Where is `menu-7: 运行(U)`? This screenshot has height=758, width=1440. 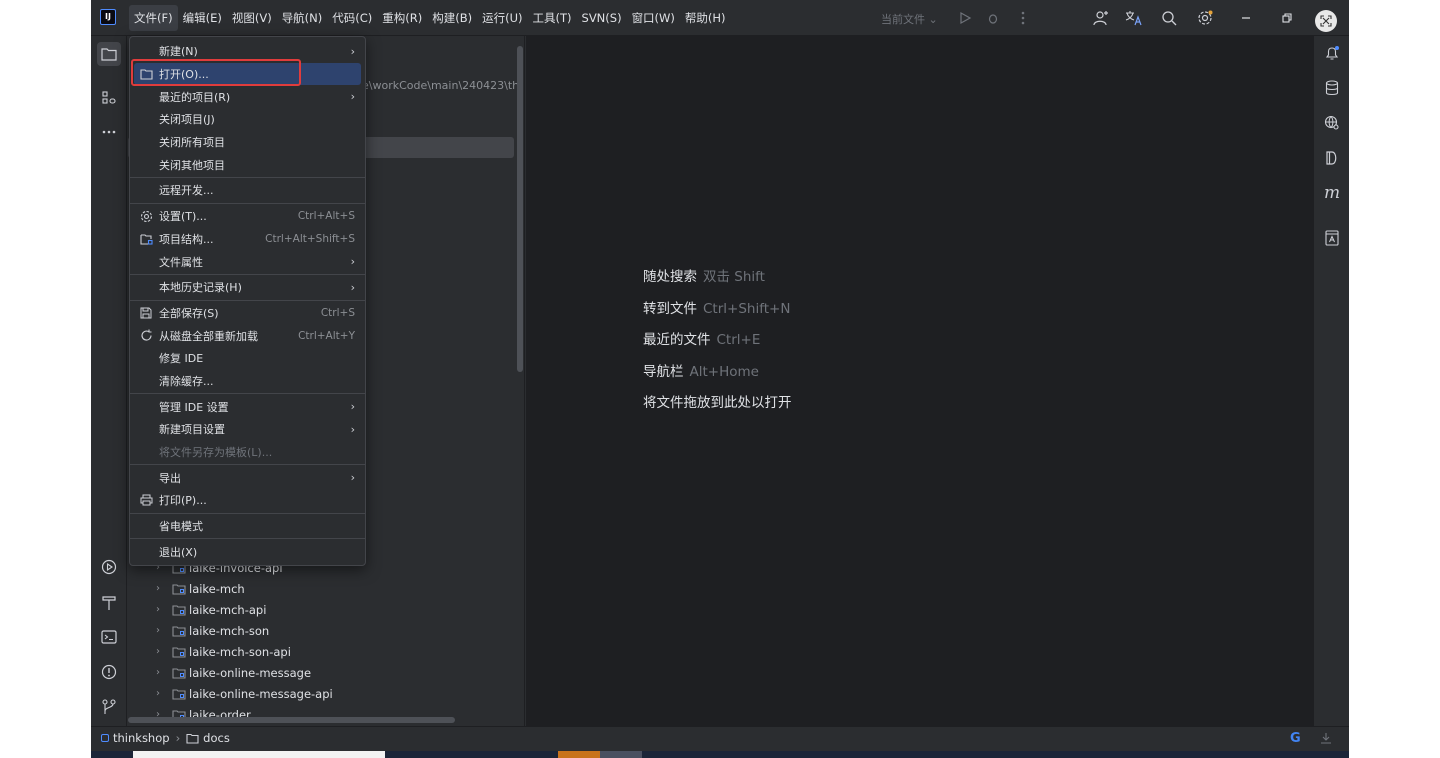 menu-7: 运行(U) is located at coordinates (502, 18).